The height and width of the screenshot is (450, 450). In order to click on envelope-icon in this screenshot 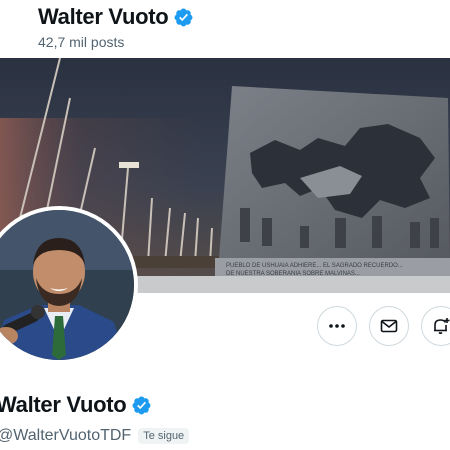, I will do `click(389, 326)`.